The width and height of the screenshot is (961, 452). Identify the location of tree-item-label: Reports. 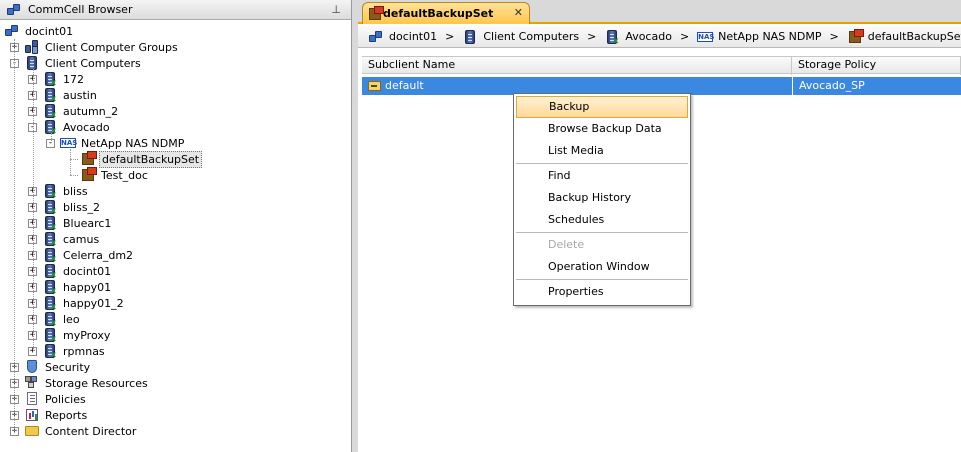
(66, 415).